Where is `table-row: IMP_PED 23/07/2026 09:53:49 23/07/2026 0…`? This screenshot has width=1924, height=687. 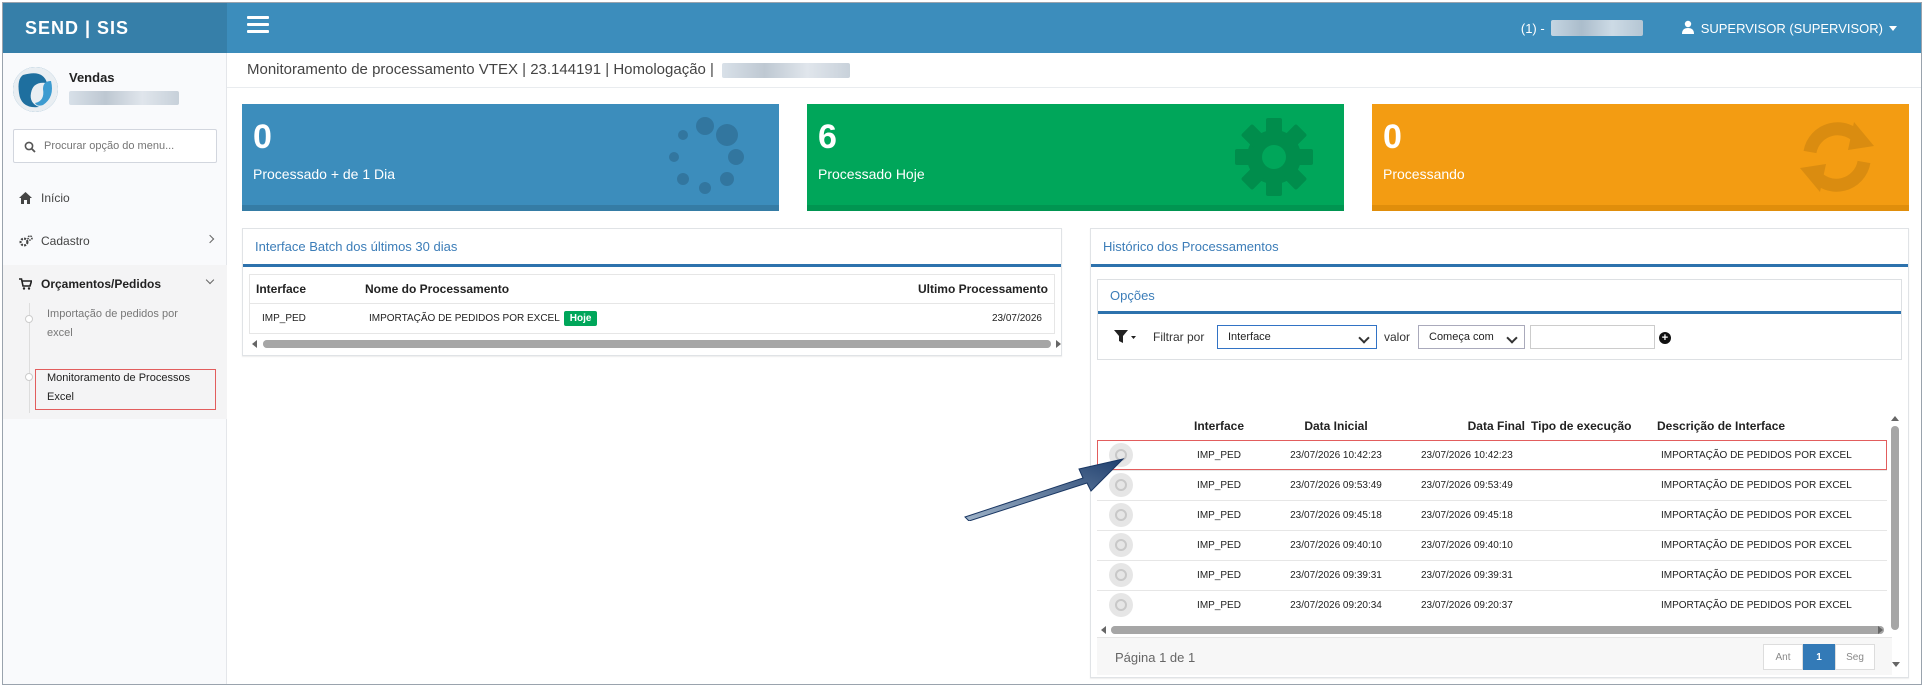
table-row: IMP_PED 23/07/2026 09:53:49 23/07/2026 0… is located at coordinates (1492, 484).